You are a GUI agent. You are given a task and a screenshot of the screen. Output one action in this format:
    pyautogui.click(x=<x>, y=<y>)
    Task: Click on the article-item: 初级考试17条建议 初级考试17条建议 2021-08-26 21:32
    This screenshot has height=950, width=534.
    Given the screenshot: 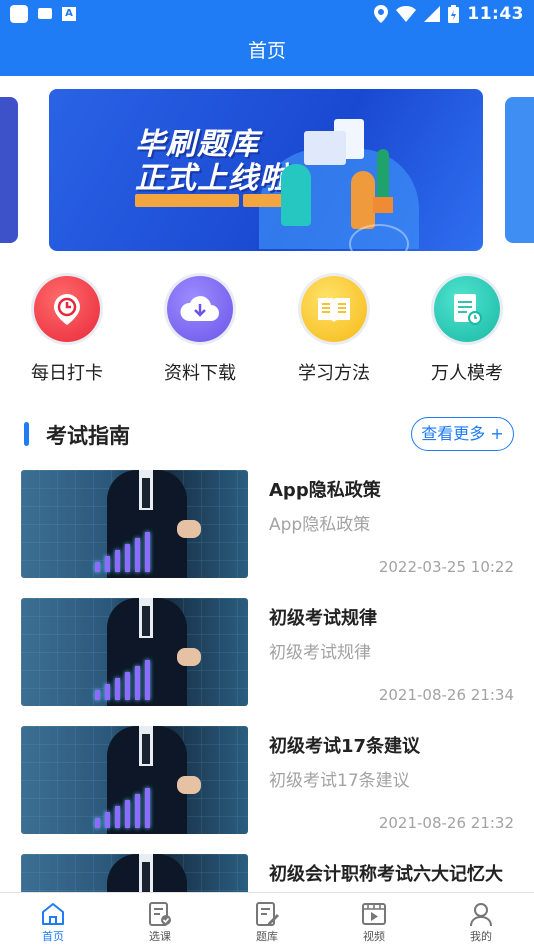 What is the action you would take?
    pyautogui.click(x=267, y=780)
    